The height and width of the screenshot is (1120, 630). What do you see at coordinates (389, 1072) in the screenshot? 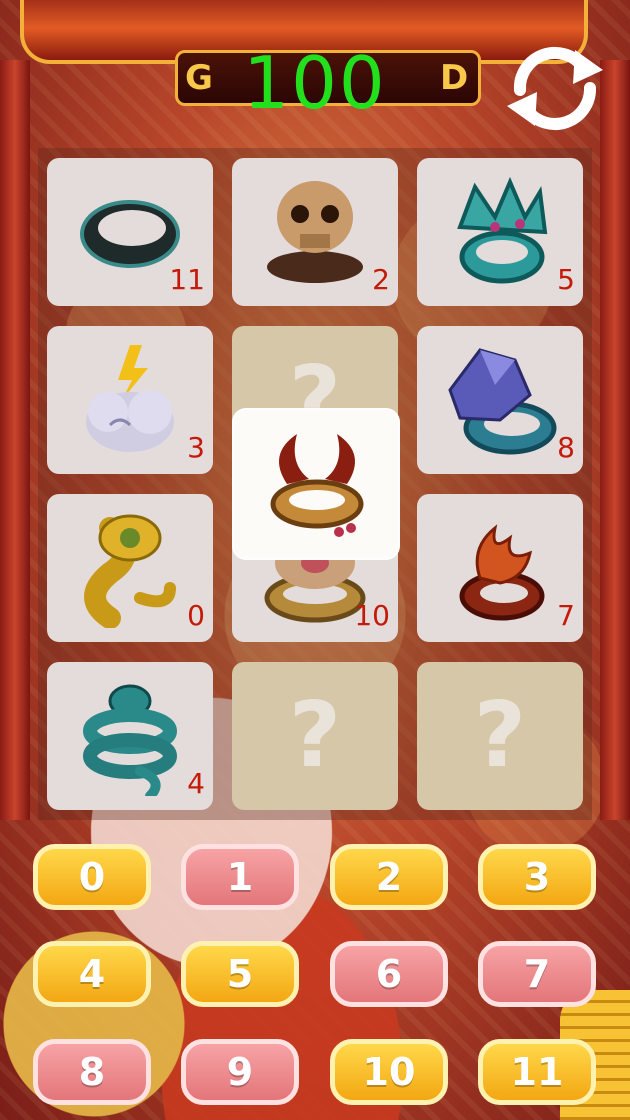
I see `number-button-10: 10` at bounding box center [389, 1072].